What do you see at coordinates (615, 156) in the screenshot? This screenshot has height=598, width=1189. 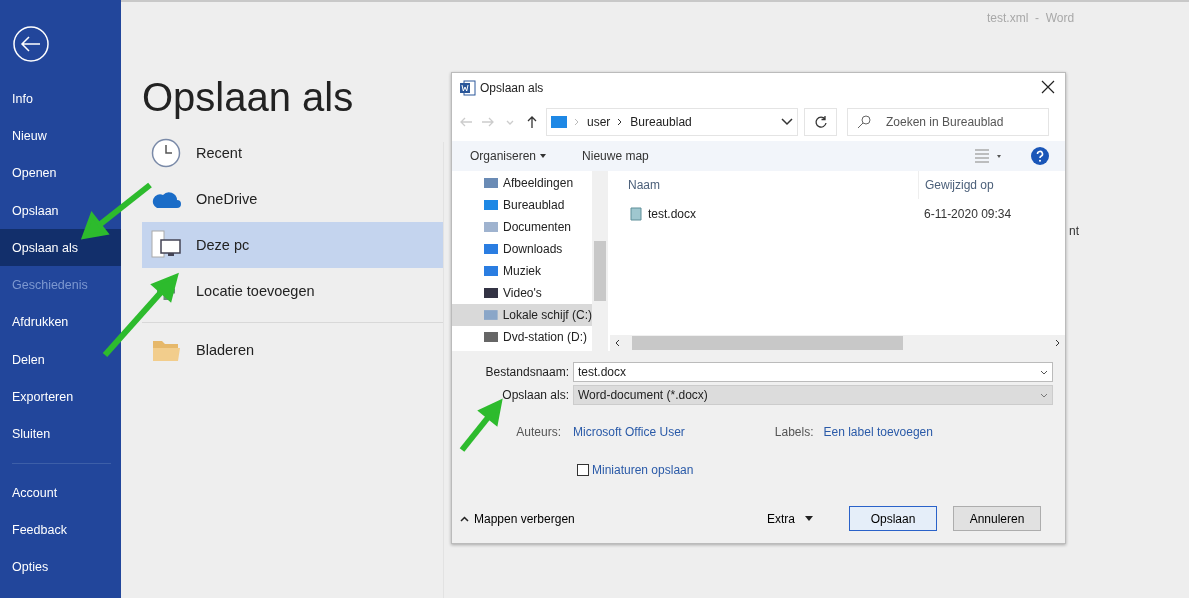 I see `new-folder-button: Nieuwe map` at bounding box center [615, 156].